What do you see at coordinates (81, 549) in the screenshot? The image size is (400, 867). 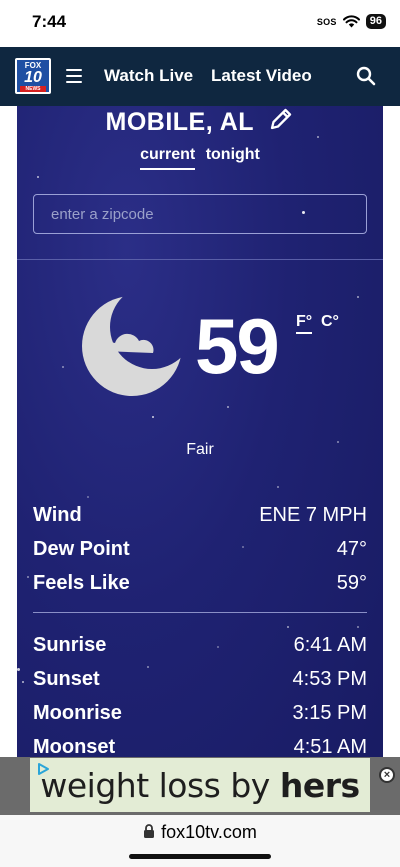 I see `detail-label: Dew Point` at bounding box center [81, 549].